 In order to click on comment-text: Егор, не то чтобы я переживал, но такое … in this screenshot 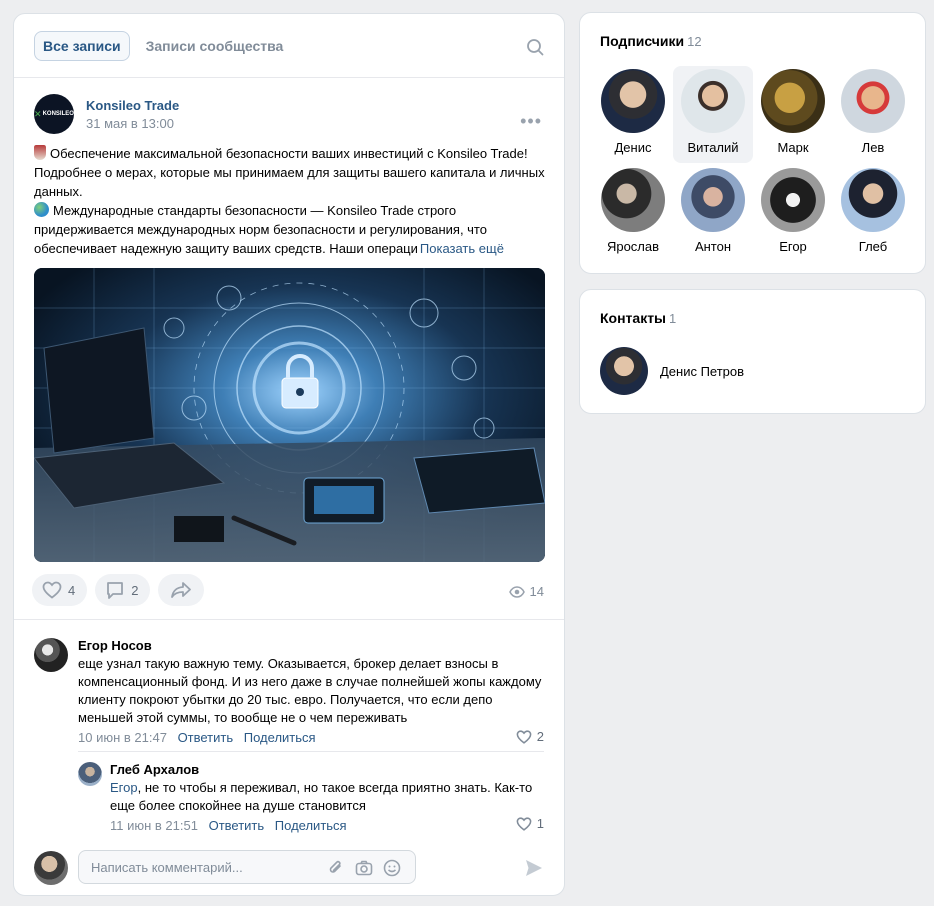, I will do `click(321, 796)`.